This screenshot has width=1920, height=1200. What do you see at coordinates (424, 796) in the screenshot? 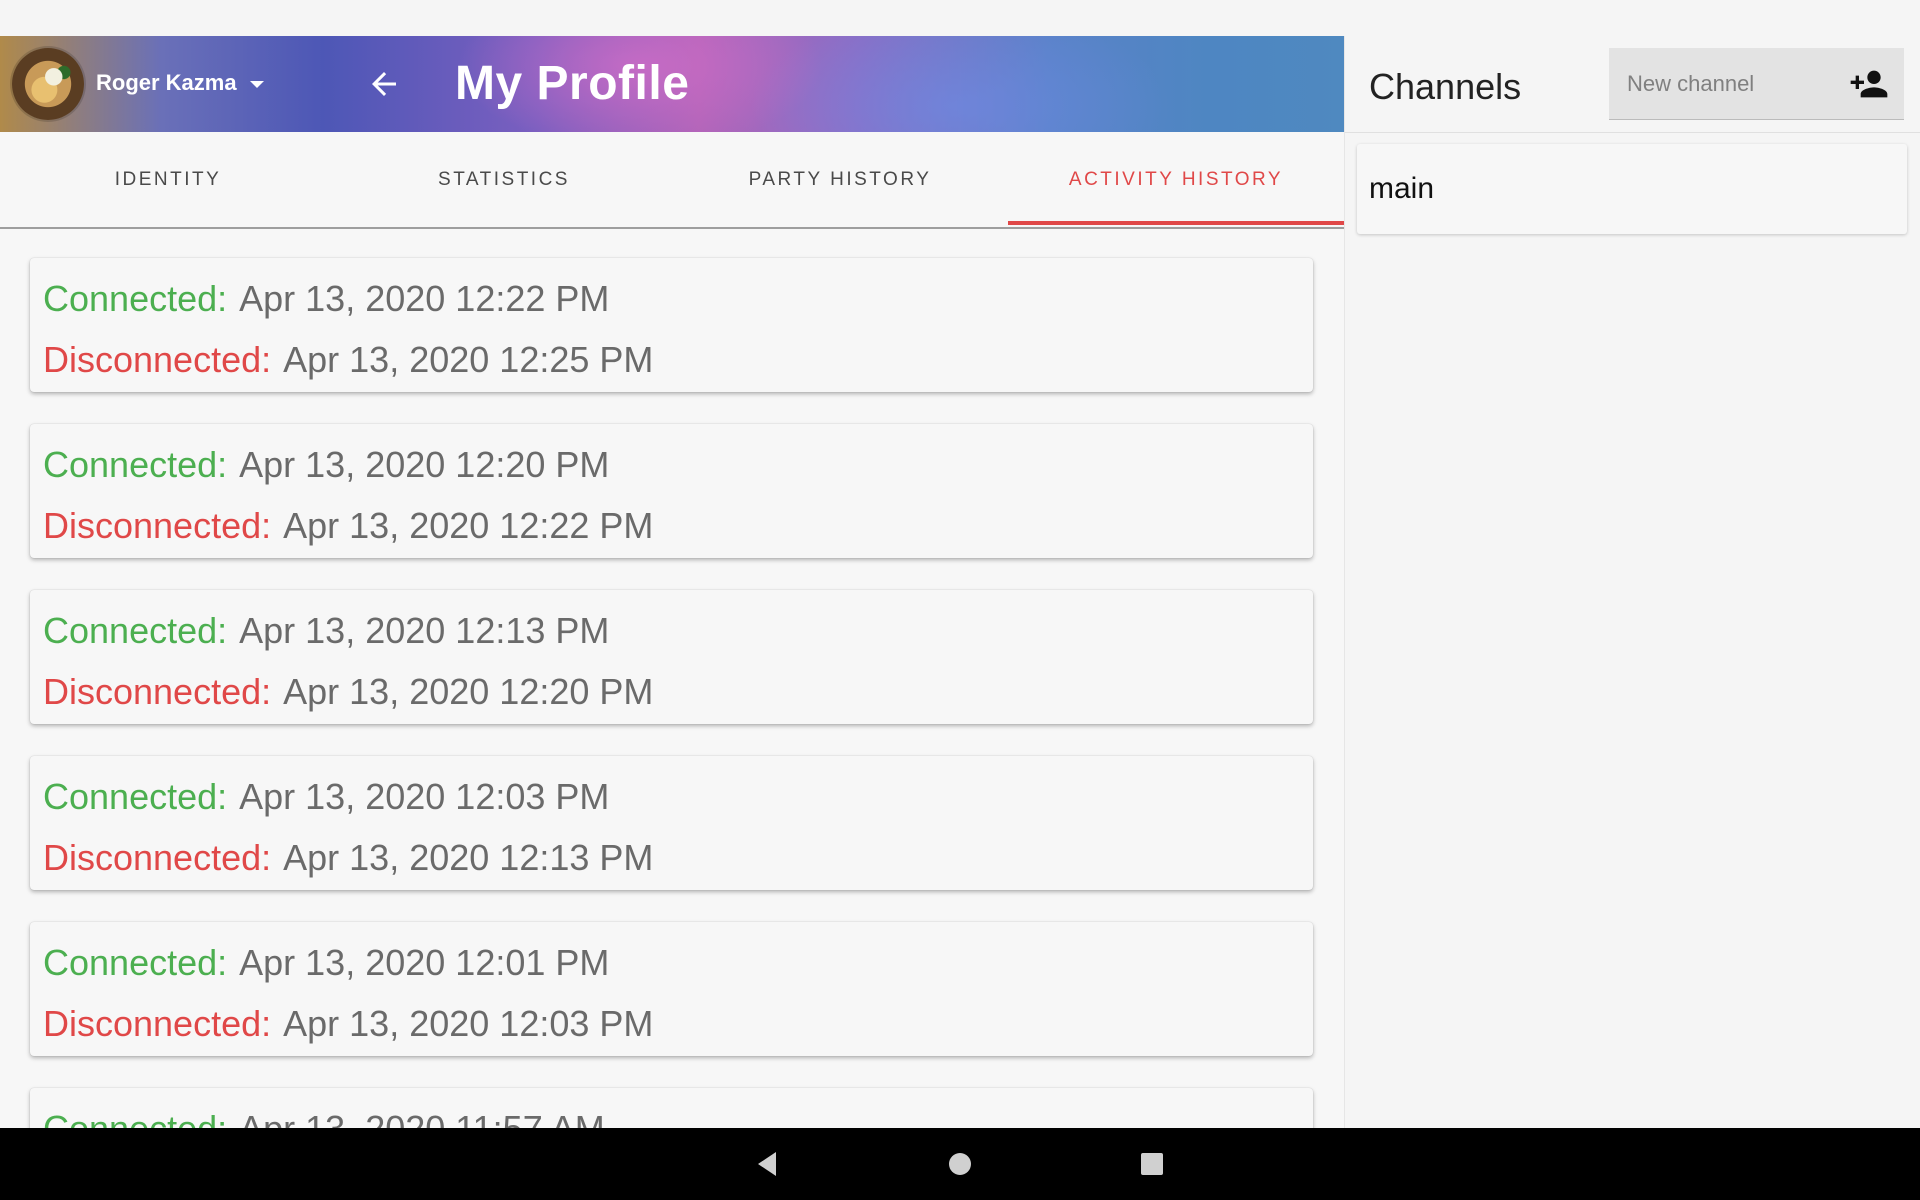
I see `connected-time: Apr 13, 2020 12:03 PM` at bounding box center [424, 796].